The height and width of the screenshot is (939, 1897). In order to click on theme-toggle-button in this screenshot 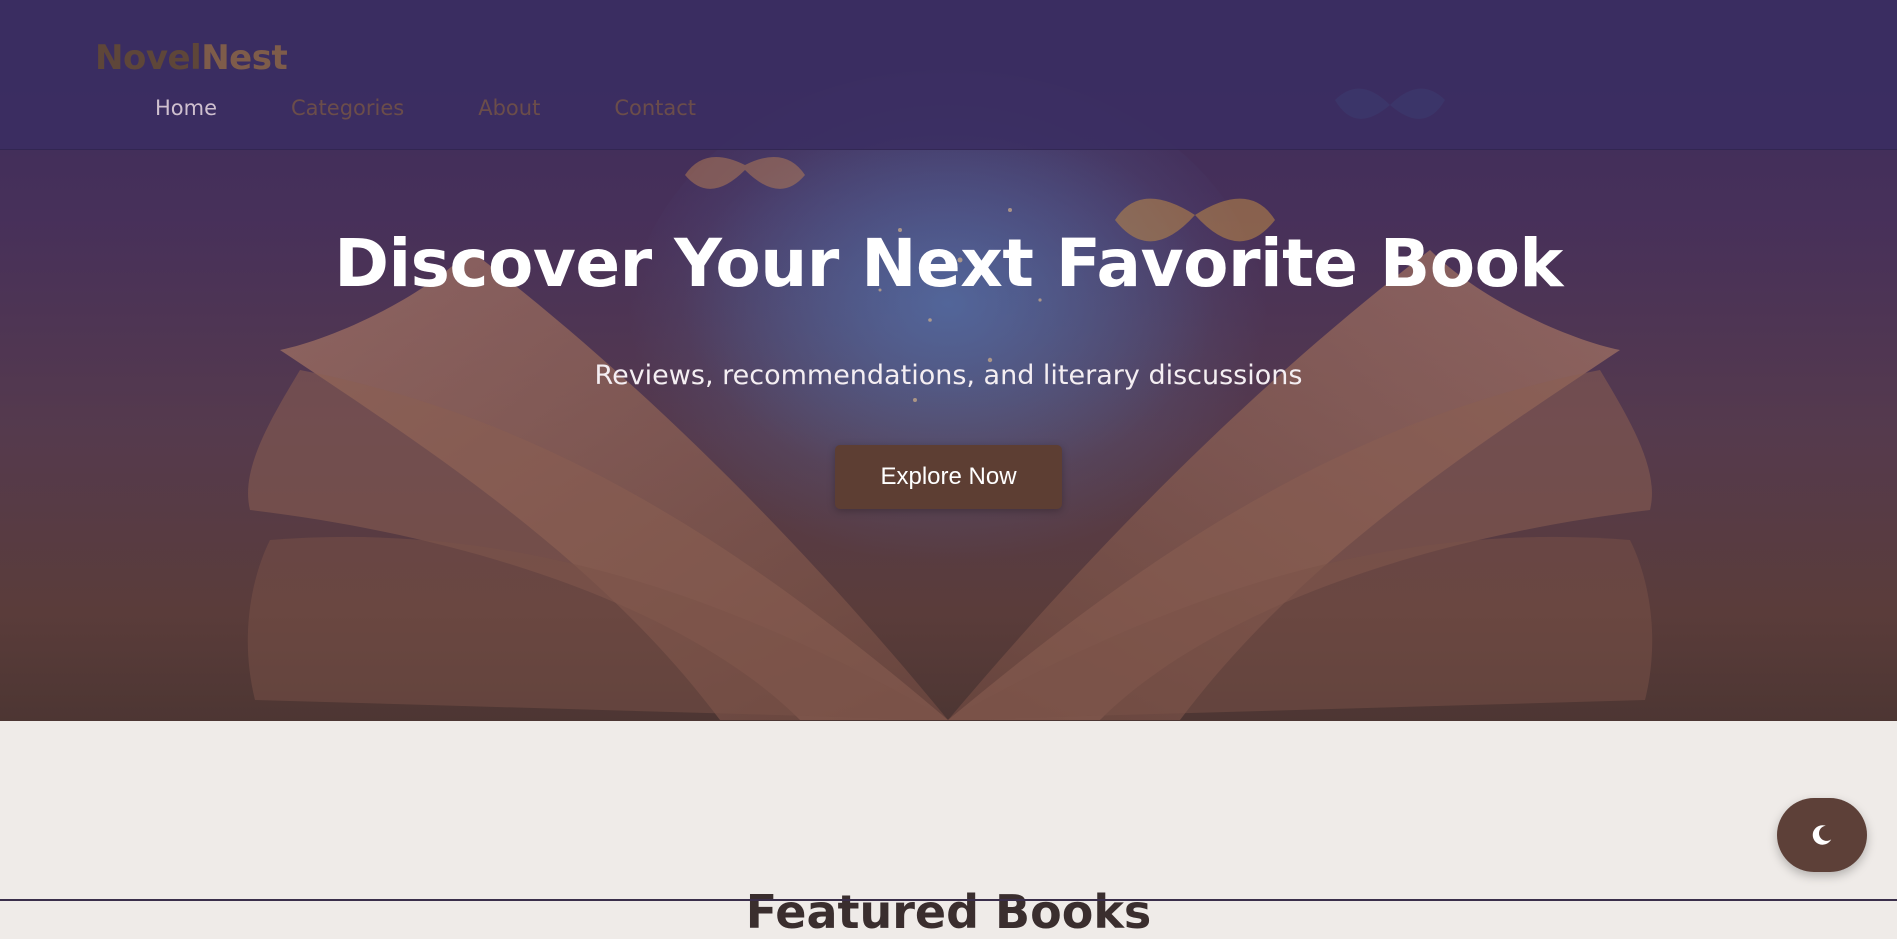, I will do `click(1822, 835)`.